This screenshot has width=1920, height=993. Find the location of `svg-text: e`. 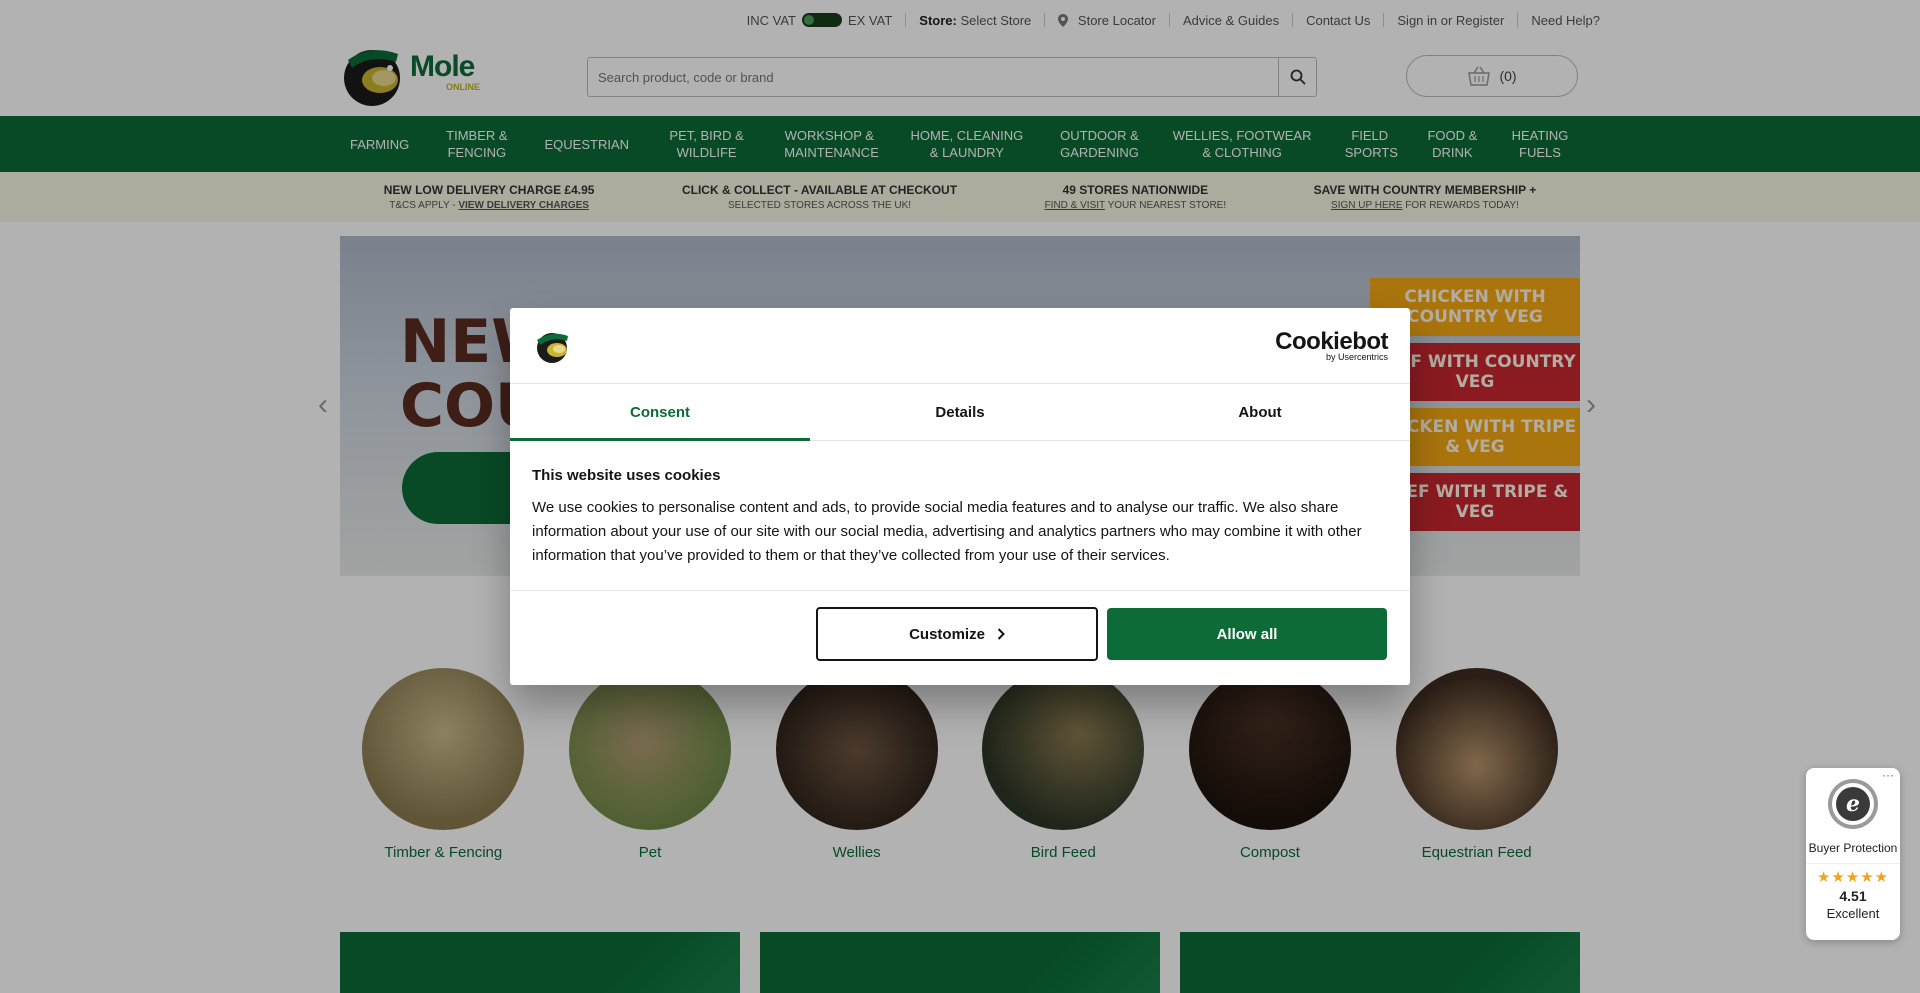

svg-text: e is located at coordinates (1853, 804).